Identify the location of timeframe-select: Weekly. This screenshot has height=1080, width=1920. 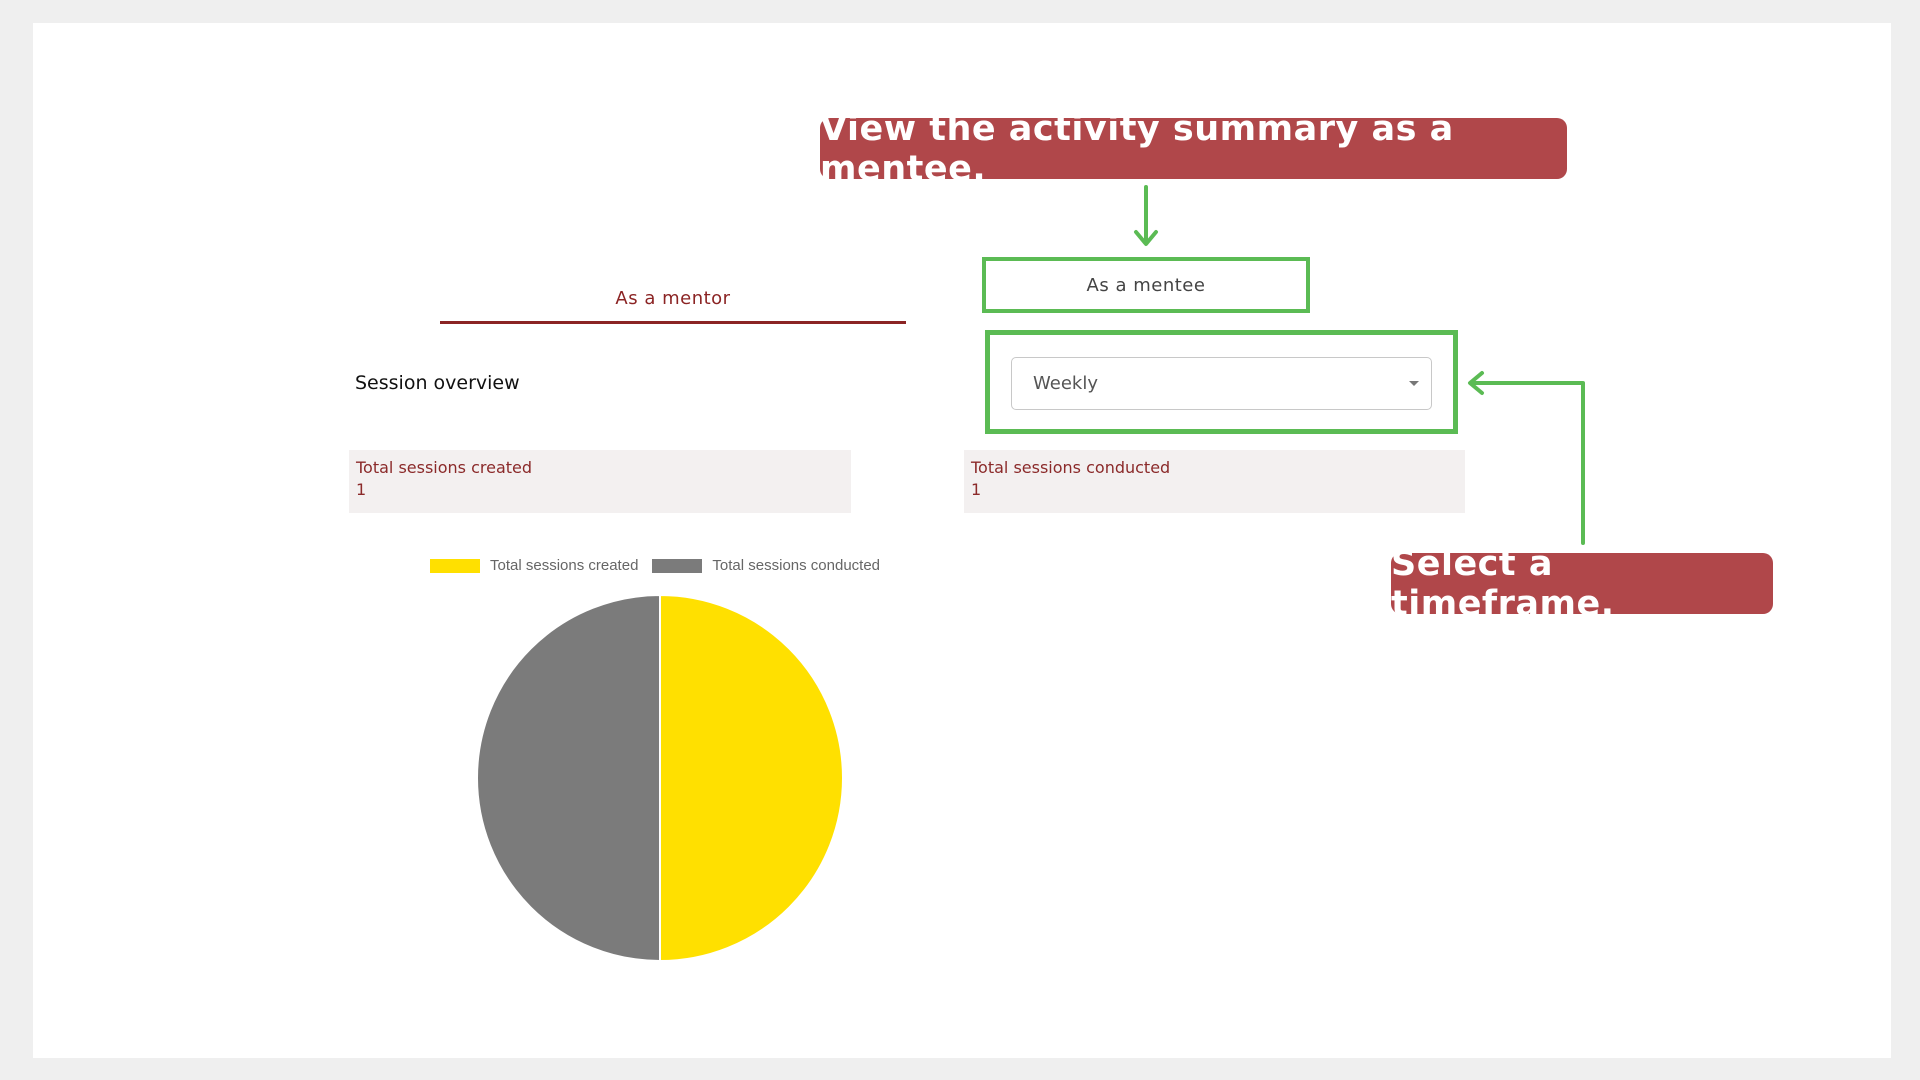
(1221, 383).